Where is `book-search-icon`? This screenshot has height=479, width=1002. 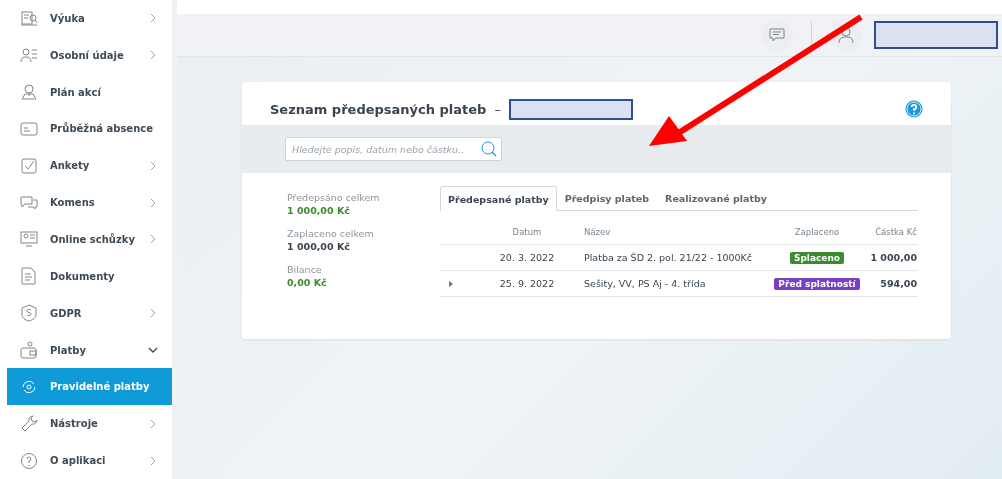
book-search-icon is located at coordinates (29, 18).